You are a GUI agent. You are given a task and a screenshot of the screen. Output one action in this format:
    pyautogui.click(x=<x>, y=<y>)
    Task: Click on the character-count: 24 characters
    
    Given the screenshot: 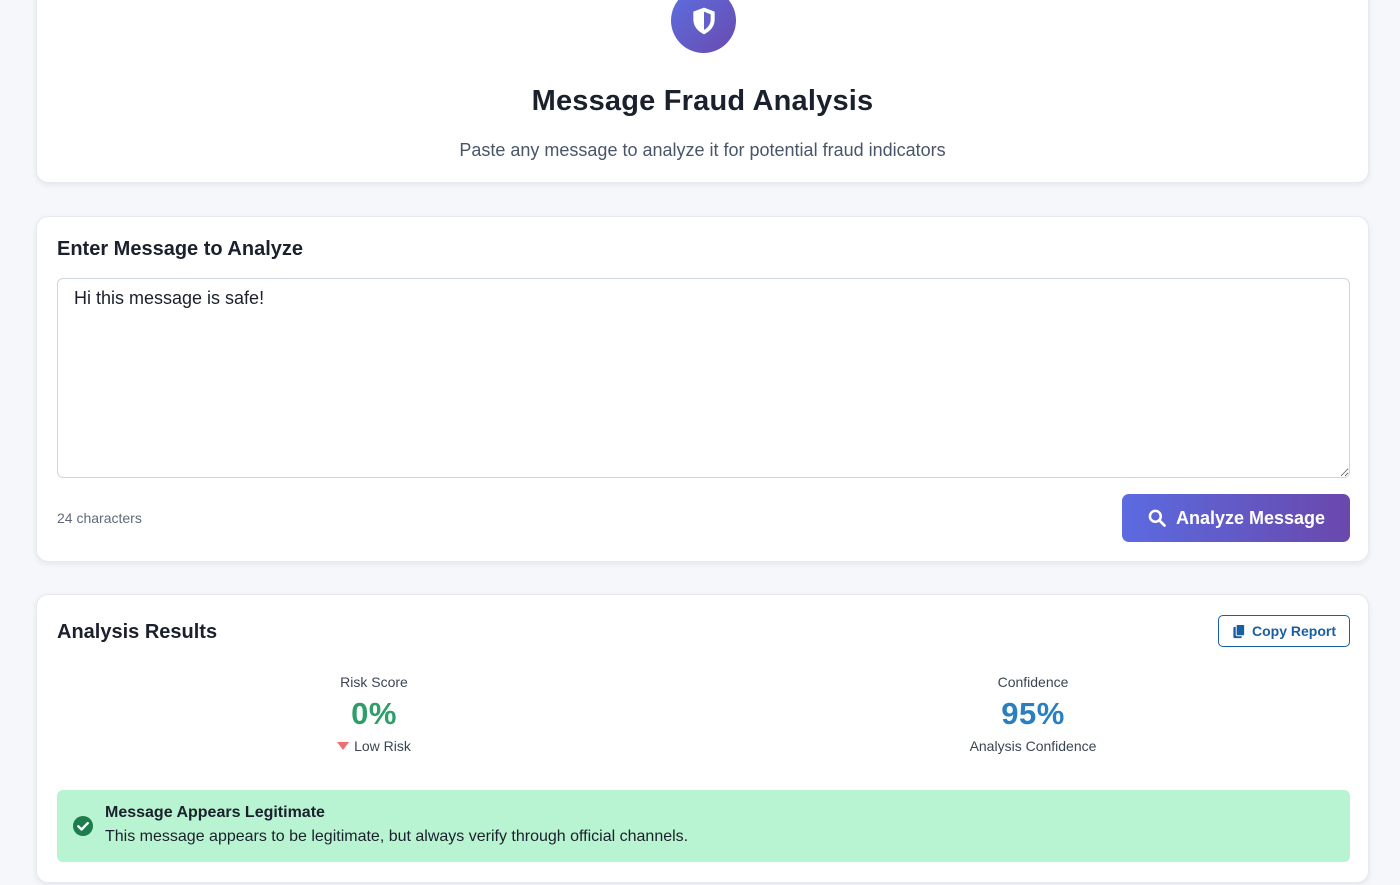 What is the action you would take?
    pyautogui.click(x=99, y=518)
    